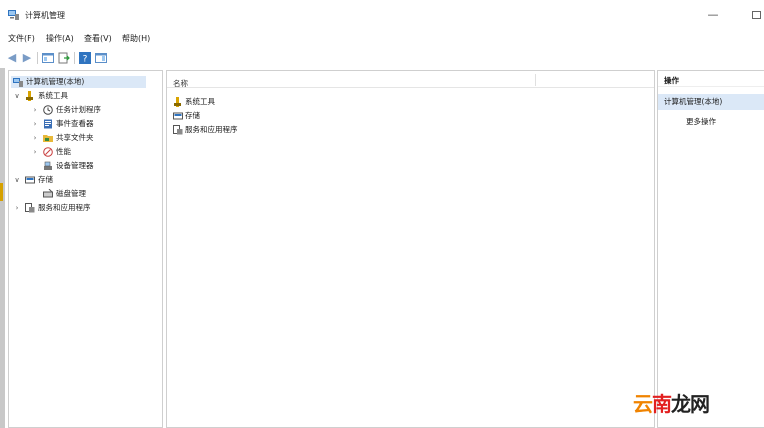 This screenshot has width=764, height=428. I want to click on tree-item-label: 服务和应用程序, so click(64, 207).